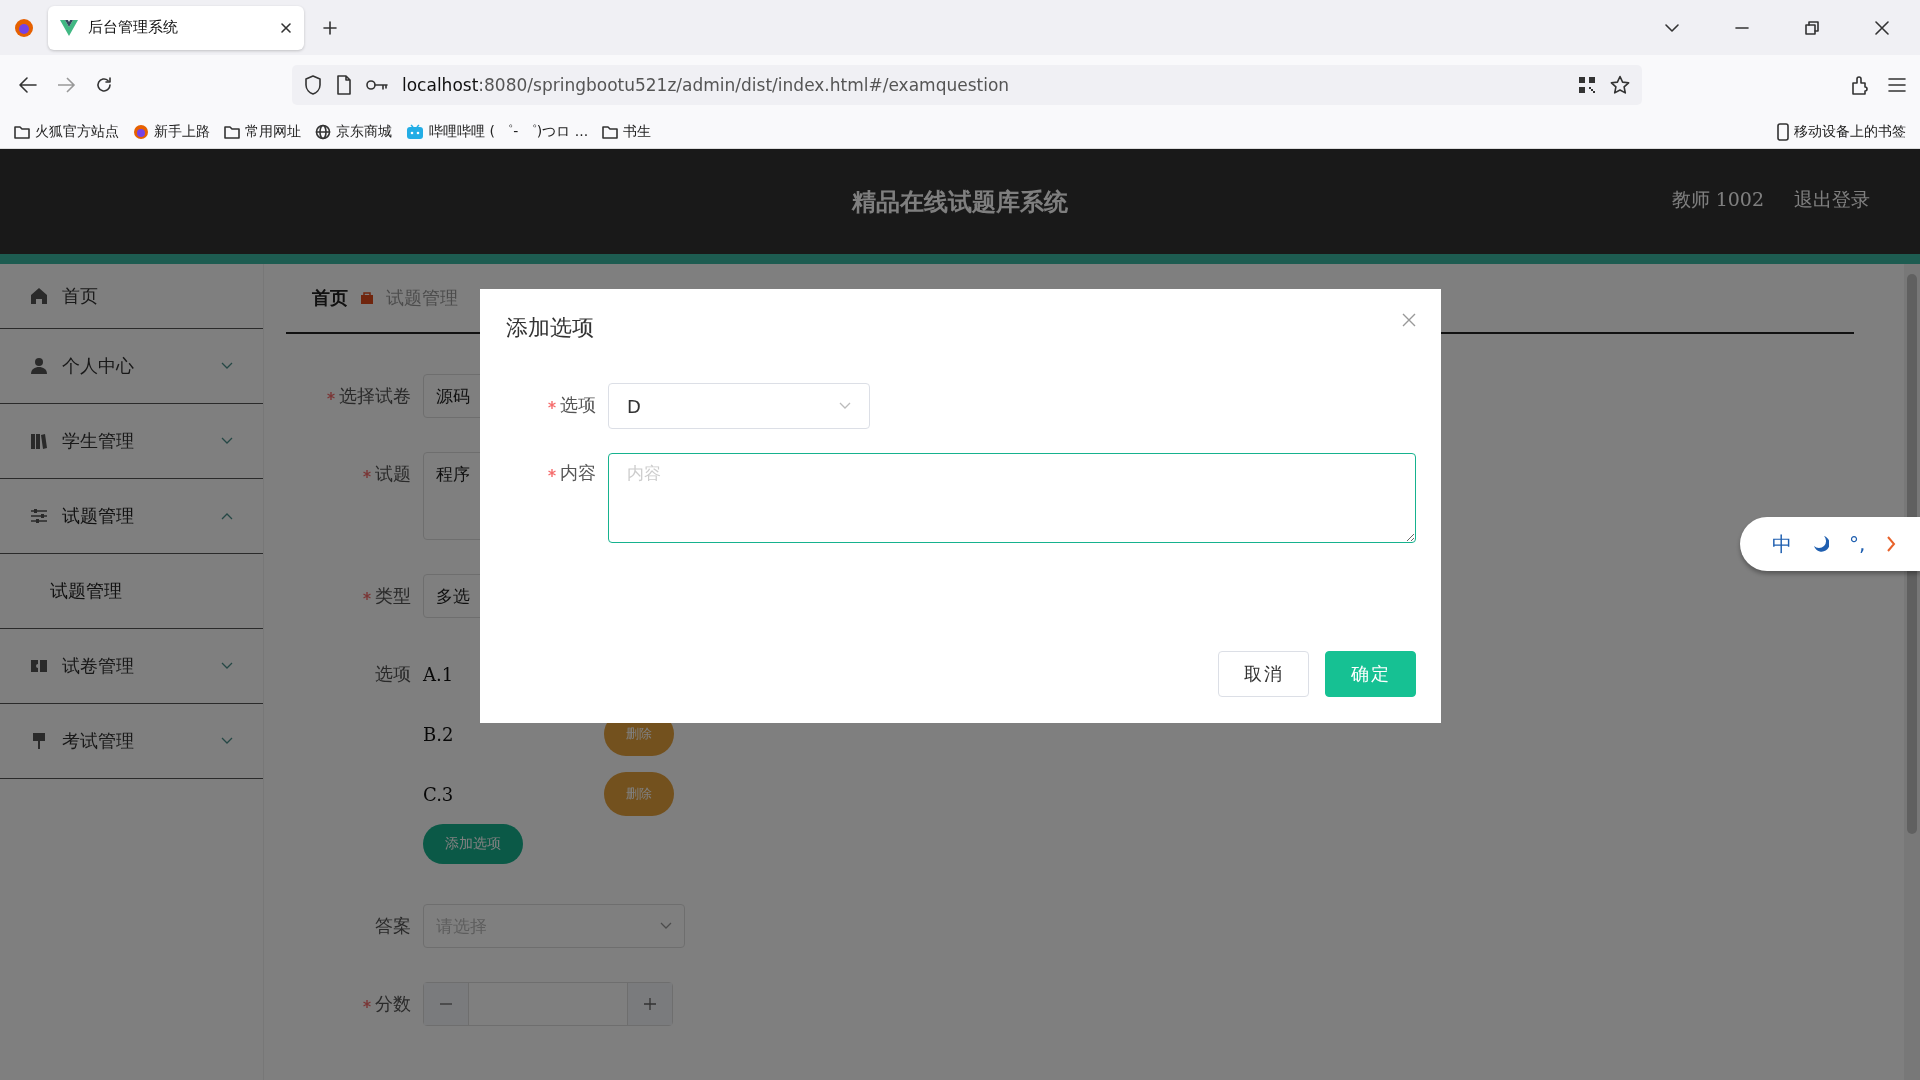 The image size is (1920, 1080). I want to click on field-label: 试题, so click(393, 474).